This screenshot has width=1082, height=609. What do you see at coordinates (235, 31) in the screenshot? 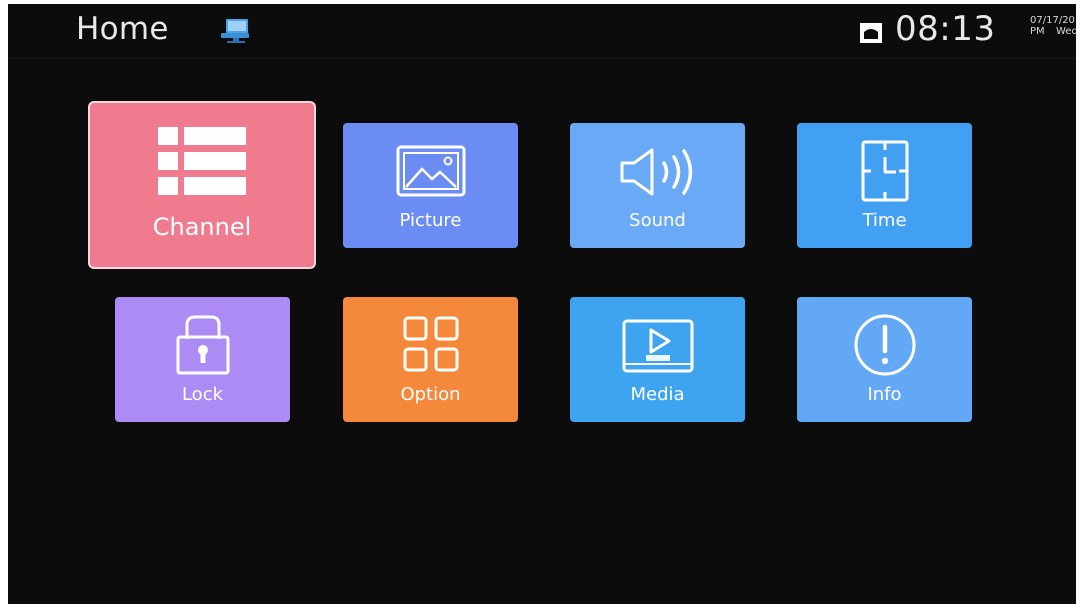
I see `network-computer-icon` at bounding box center [235, 31].